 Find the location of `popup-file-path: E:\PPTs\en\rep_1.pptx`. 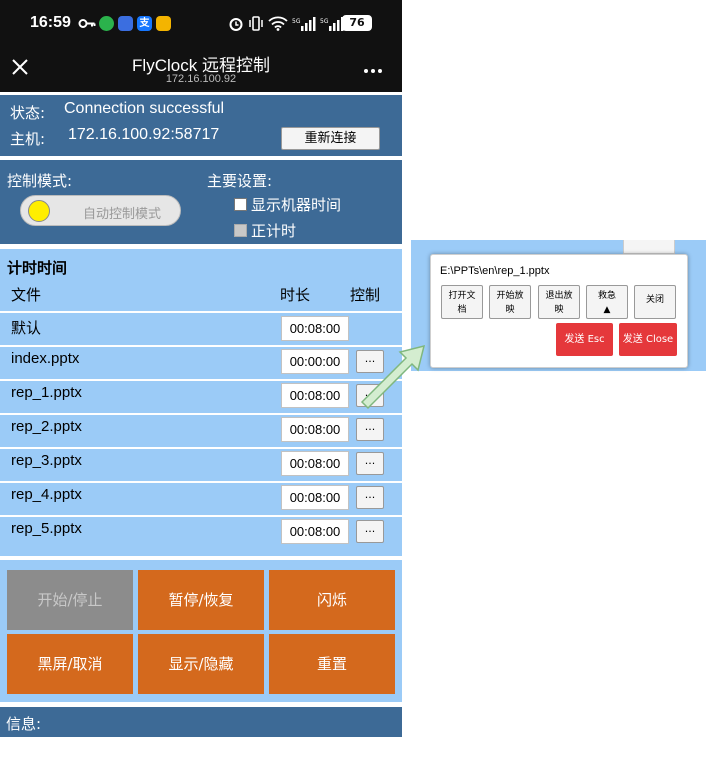

popup-file-path: E:\PPTs\en\rep_1.pptx is located at coordinates (495, 271).